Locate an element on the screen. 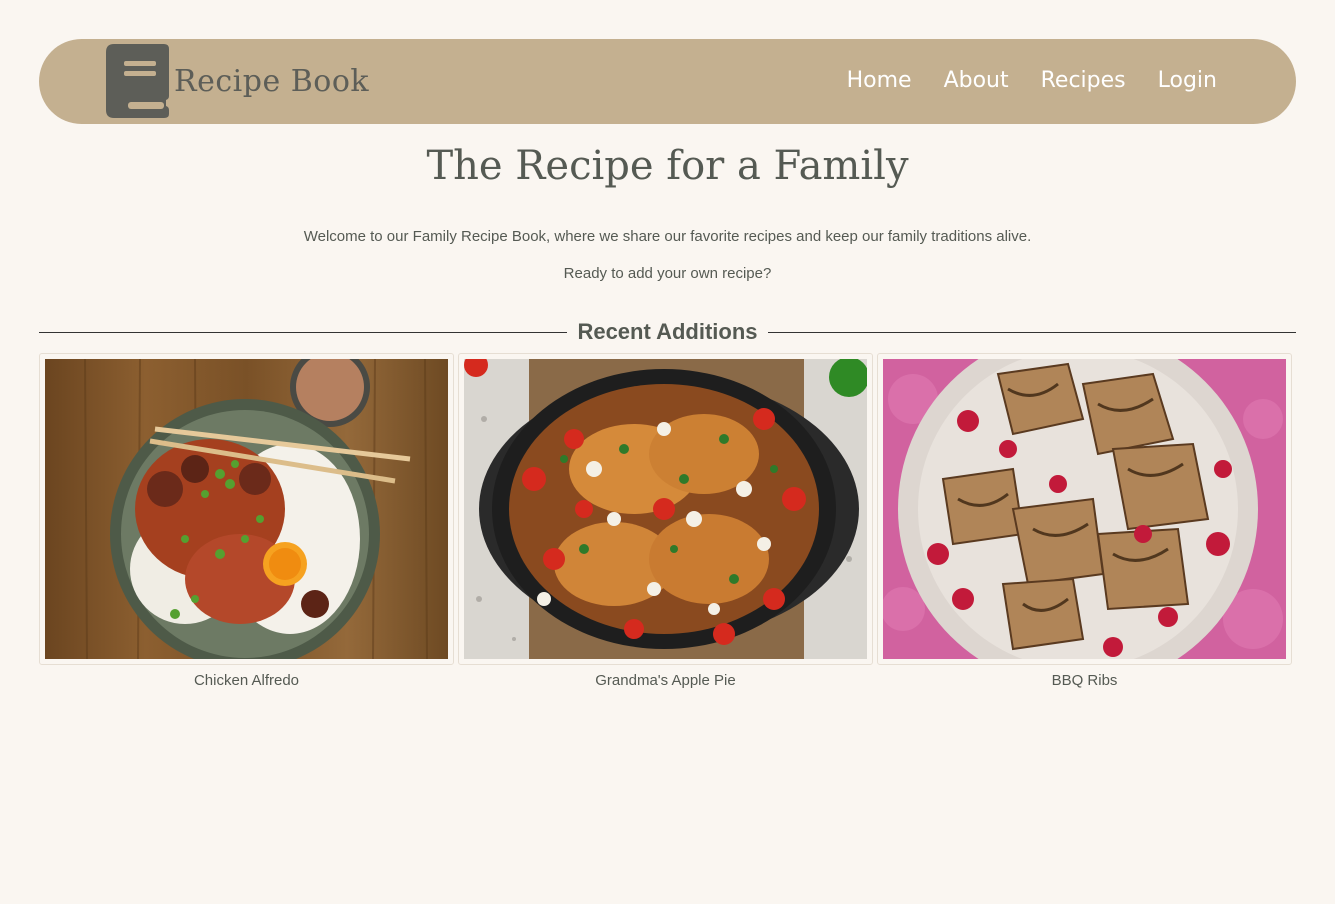 This screenshot has height=904, width=1335. nav-about: About is located at coordinates (976, 81).